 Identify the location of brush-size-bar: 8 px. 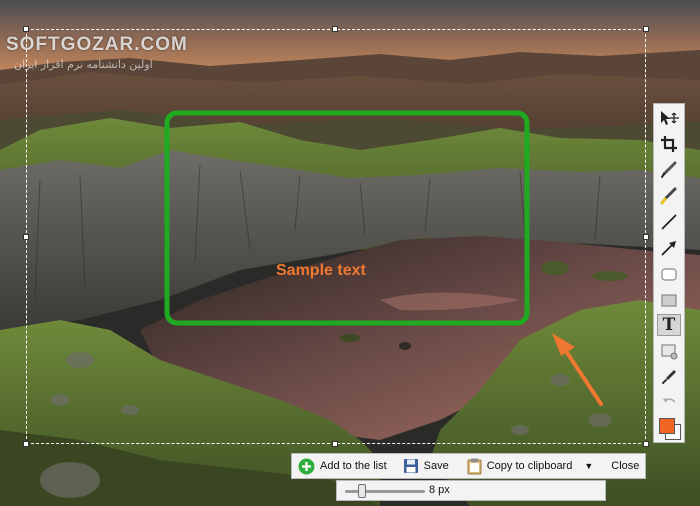
(471, 490).